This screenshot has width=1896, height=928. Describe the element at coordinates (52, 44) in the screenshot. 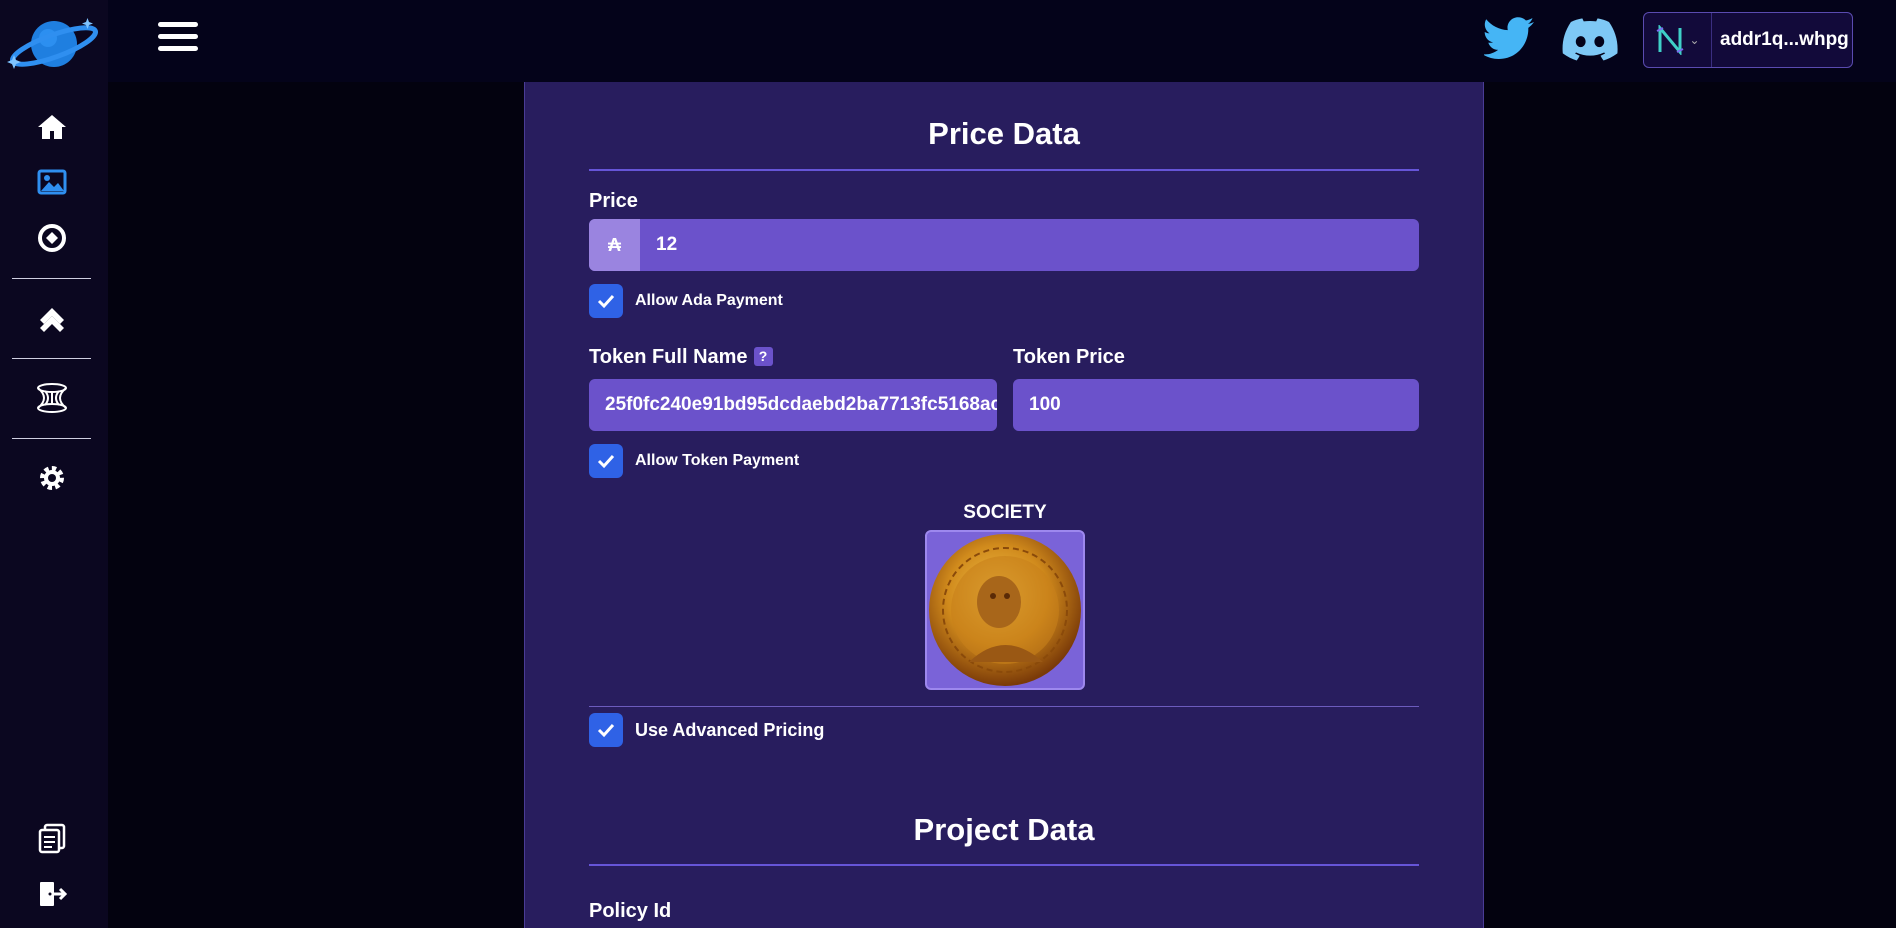

I see `planet-logo-icon` at that location.